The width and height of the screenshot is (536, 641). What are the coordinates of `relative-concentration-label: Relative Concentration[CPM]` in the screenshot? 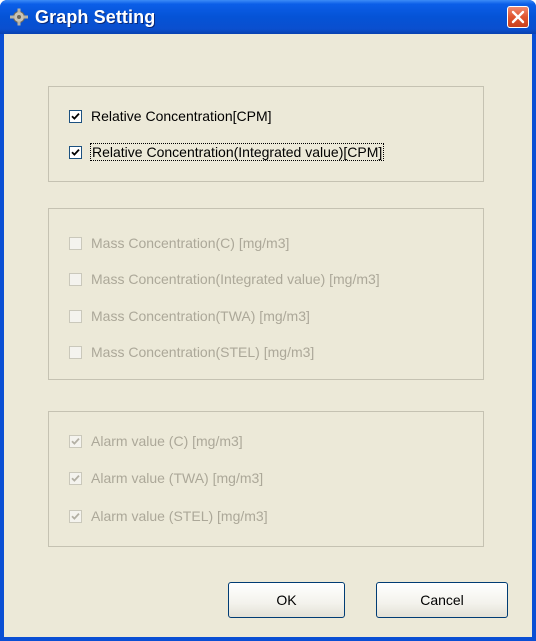 It's located at (181, 116).